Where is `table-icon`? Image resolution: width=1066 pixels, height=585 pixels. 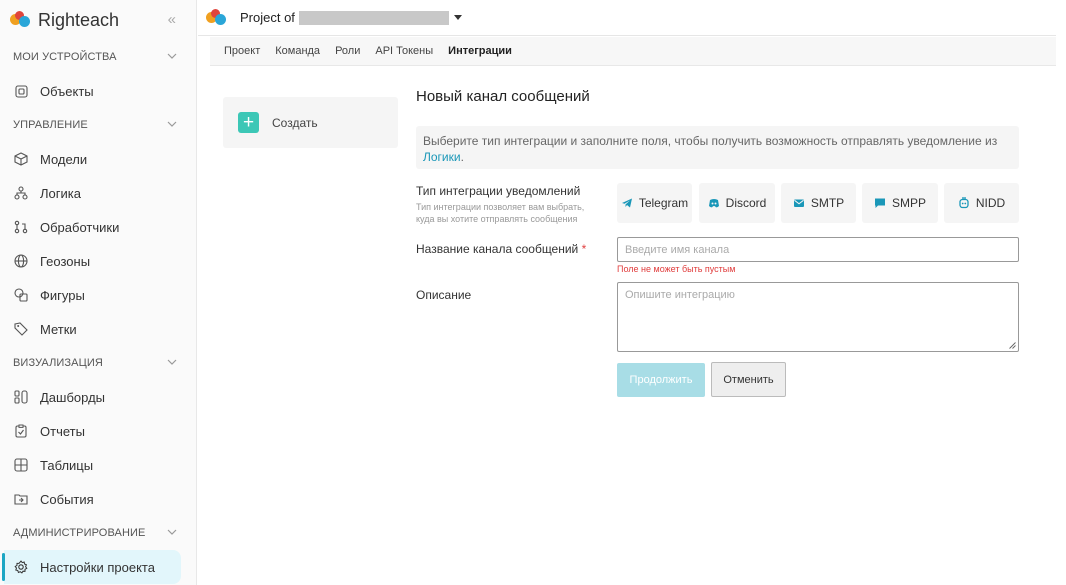 table-icon is located at coordinates (21, 465).